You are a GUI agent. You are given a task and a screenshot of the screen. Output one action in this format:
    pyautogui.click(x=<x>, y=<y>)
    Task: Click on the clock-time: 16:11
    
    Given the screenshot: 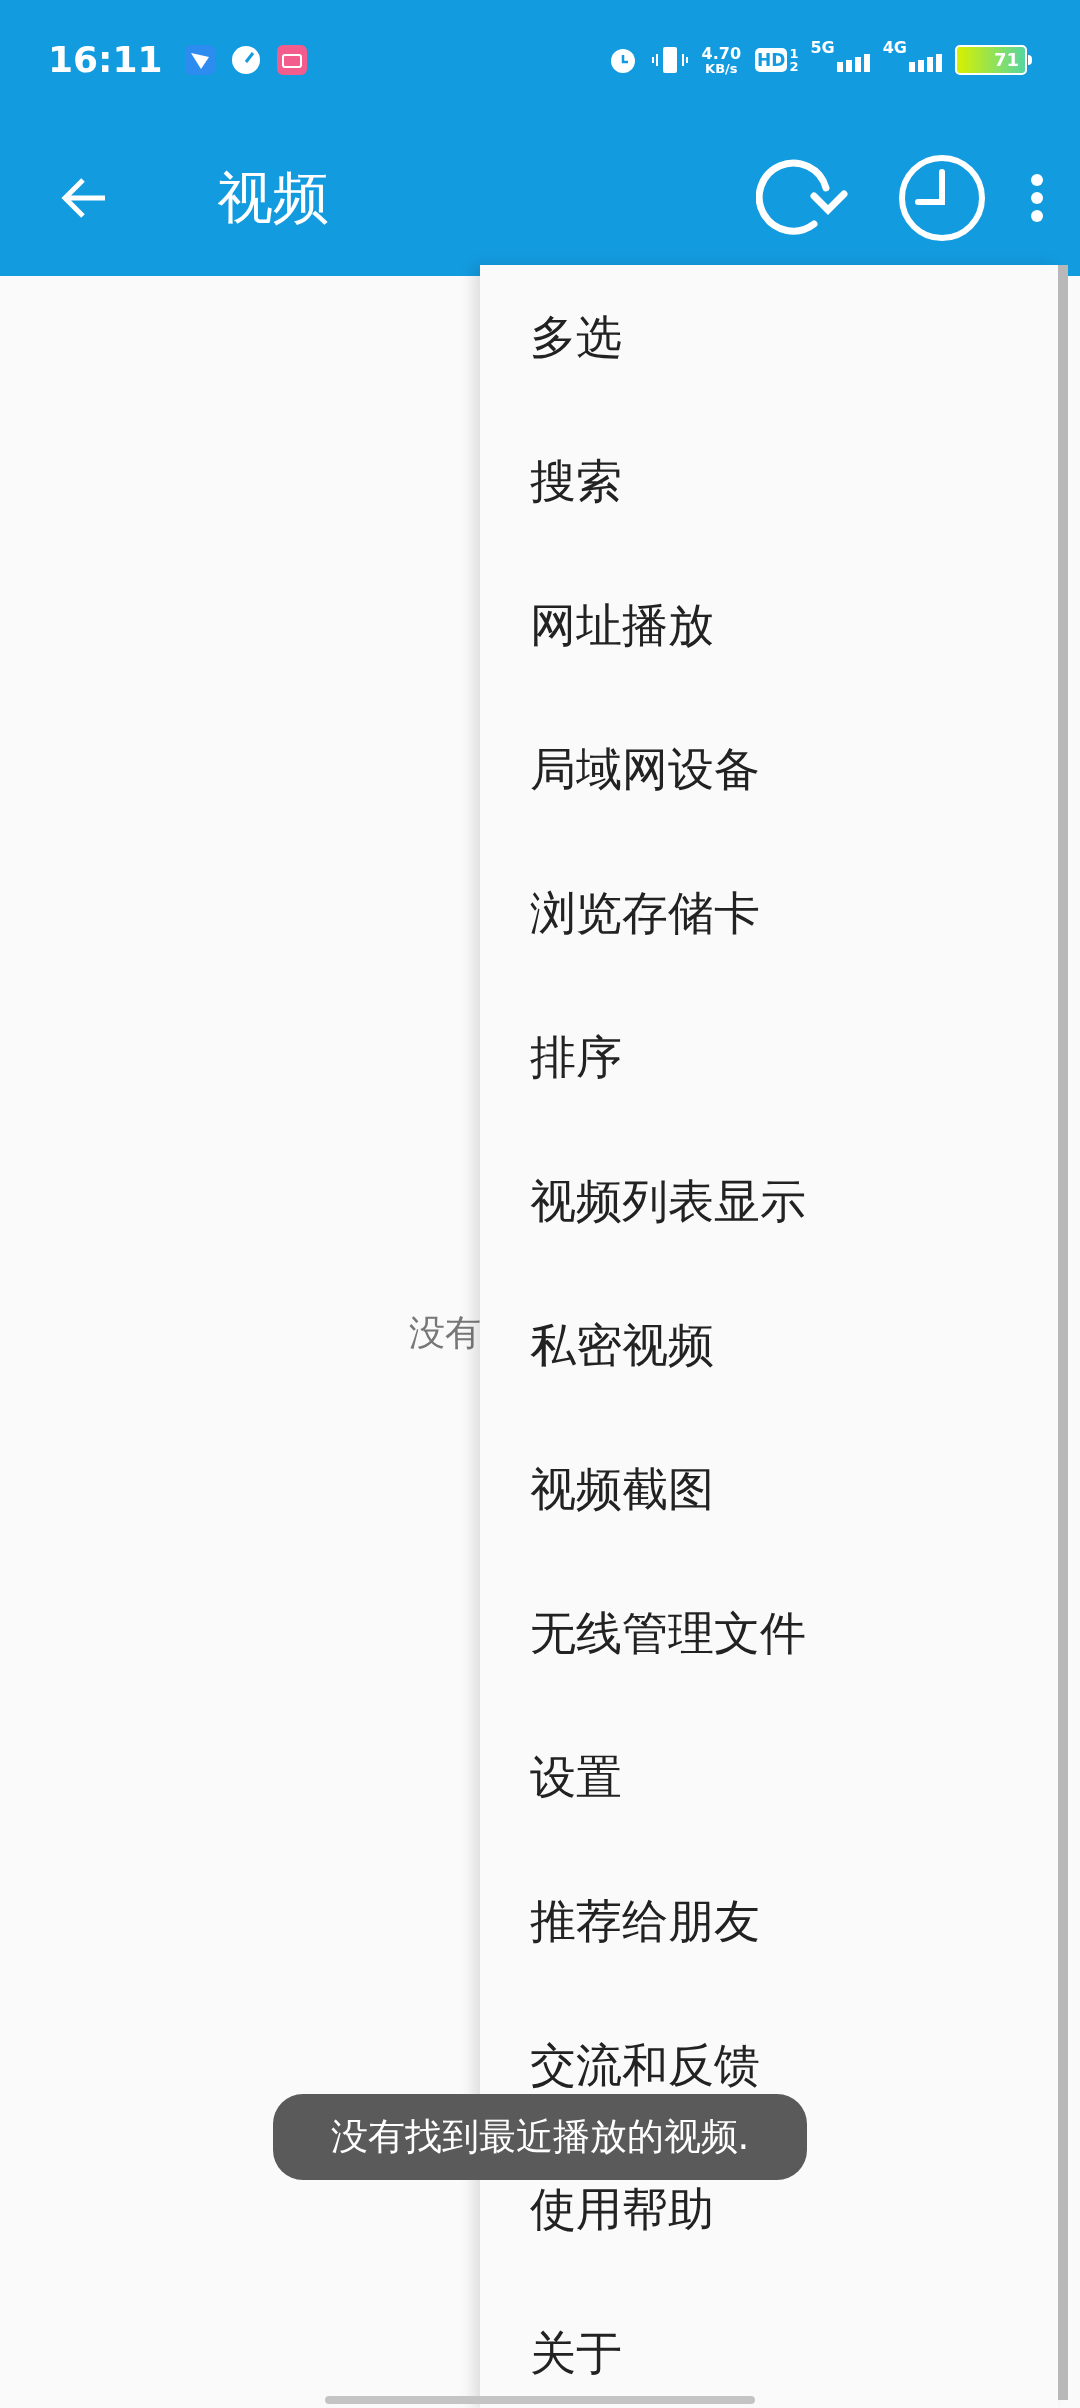 What is the action you would take?
    pyautogui.click(x=105, y=60)
    